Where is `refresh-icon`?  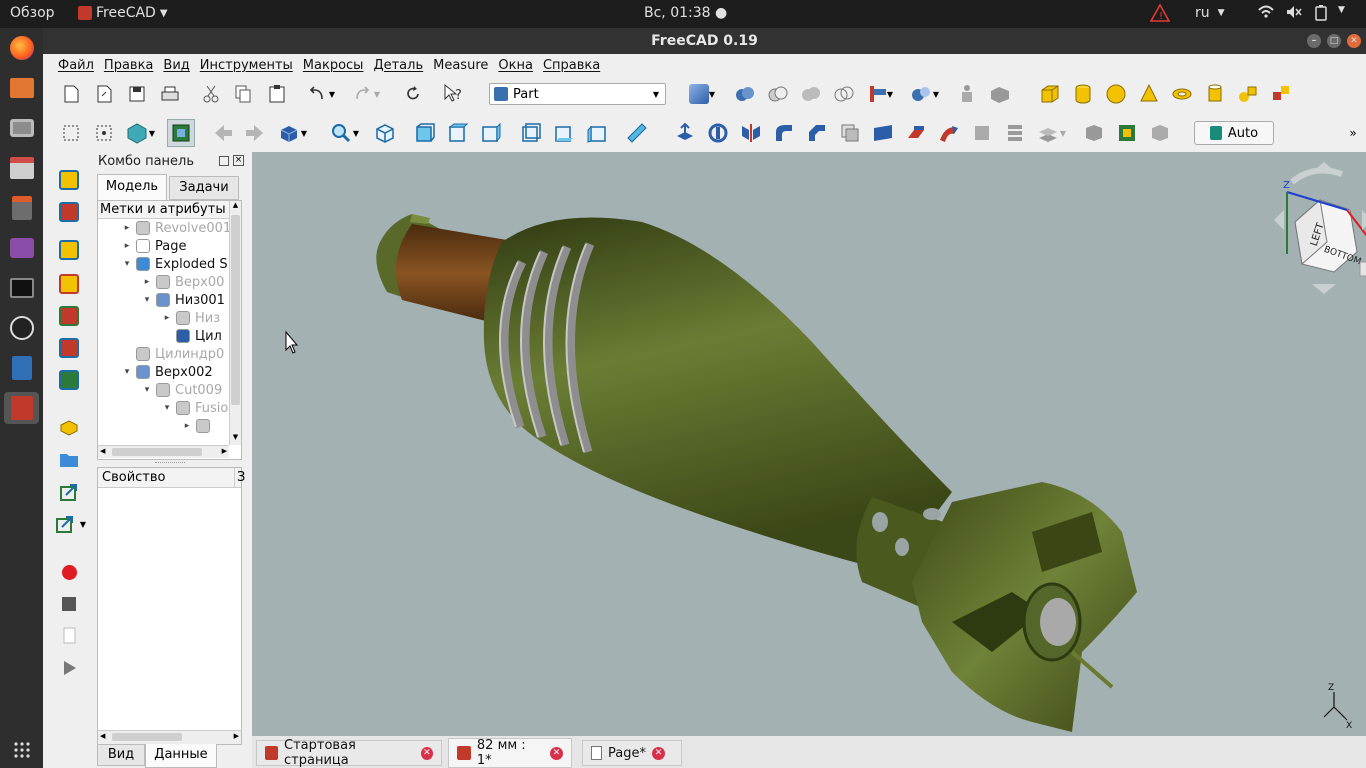 refresh-icon is located at coordinates (413, 94).